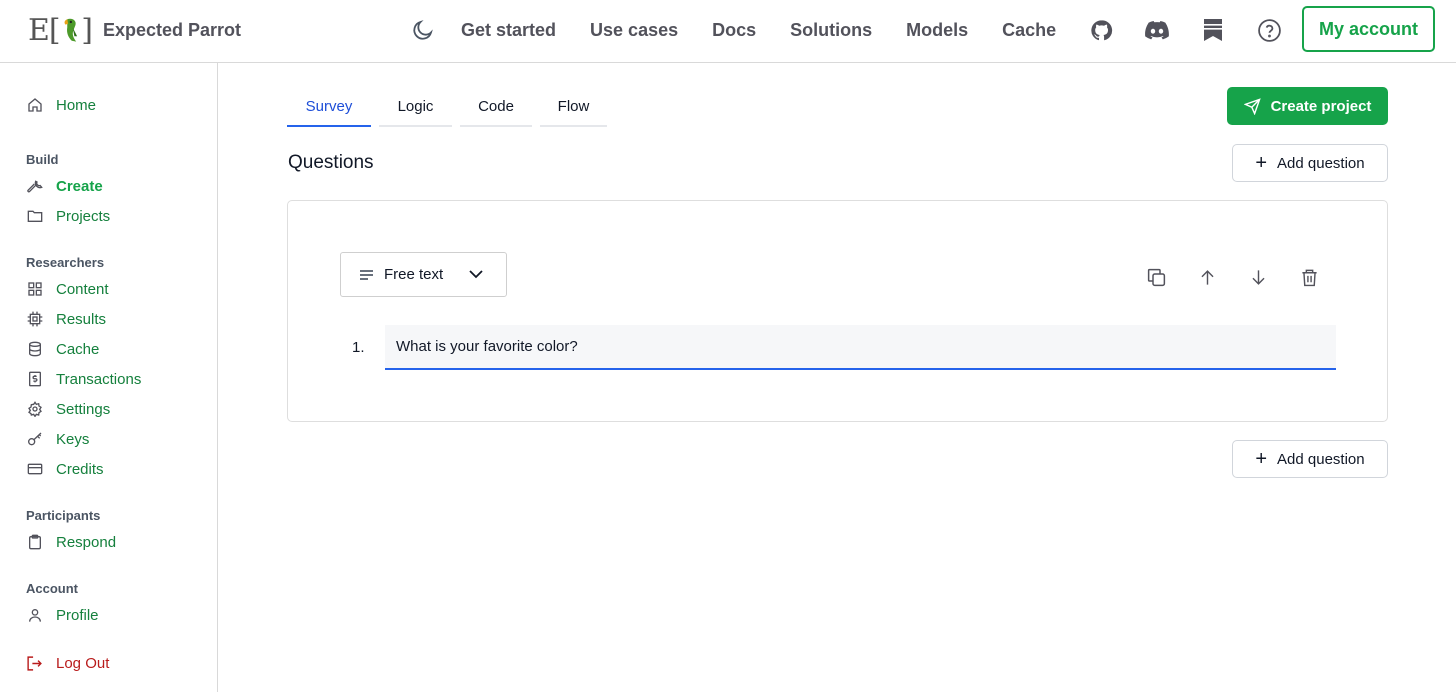  Describe the element at coordinates (83, 663) in the screenshot. I see `sidebar-label-logout: Log Out` at that location.